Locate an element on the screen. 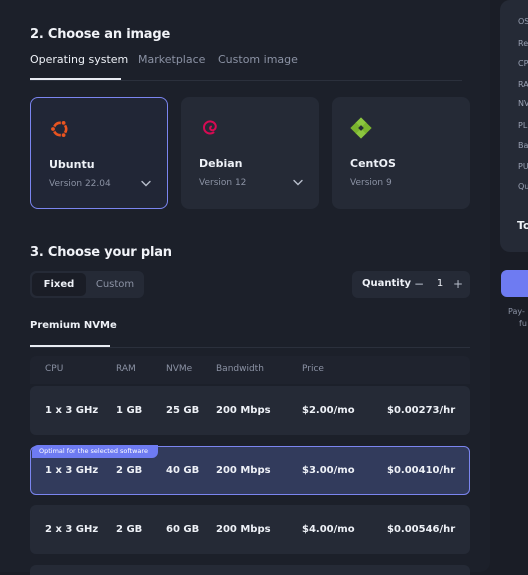  cell-nvme: 60 GB is located at coordinates (183, 529).